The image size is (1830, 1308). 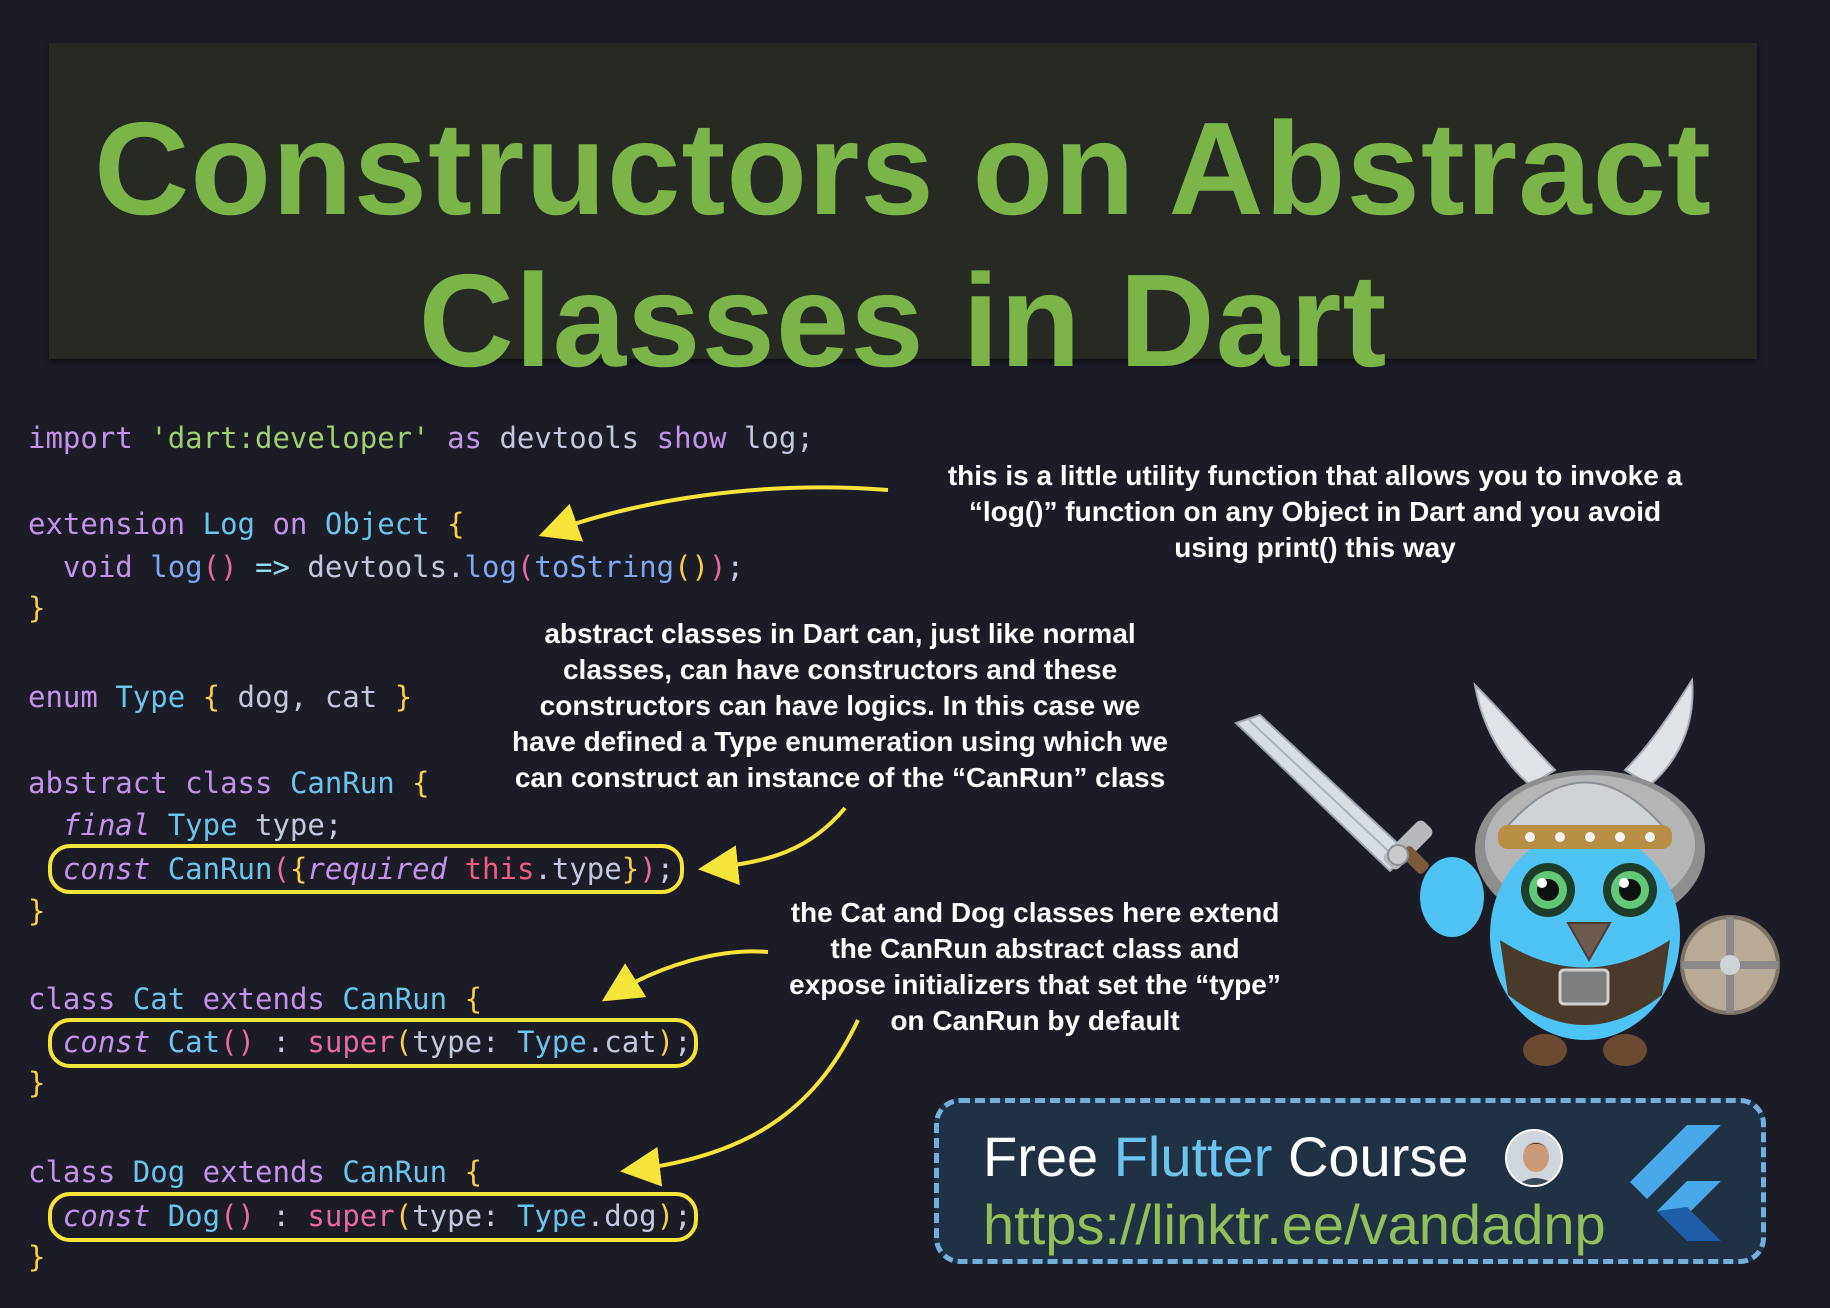 I want to click on sword-icon, so click(x=1333, y=793).